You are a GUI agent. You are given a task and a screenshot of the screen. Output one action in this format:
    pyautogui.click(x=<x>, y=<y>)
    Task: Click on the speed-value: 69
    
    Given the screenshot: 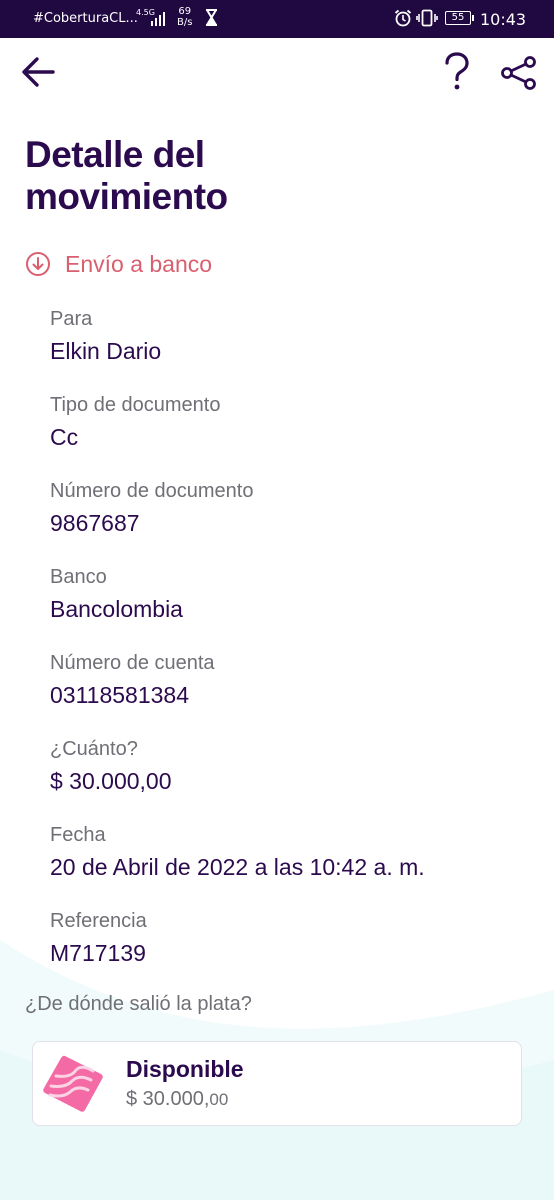 What is the action you would take?
    pyautogui.click(x=185, y=11)
    